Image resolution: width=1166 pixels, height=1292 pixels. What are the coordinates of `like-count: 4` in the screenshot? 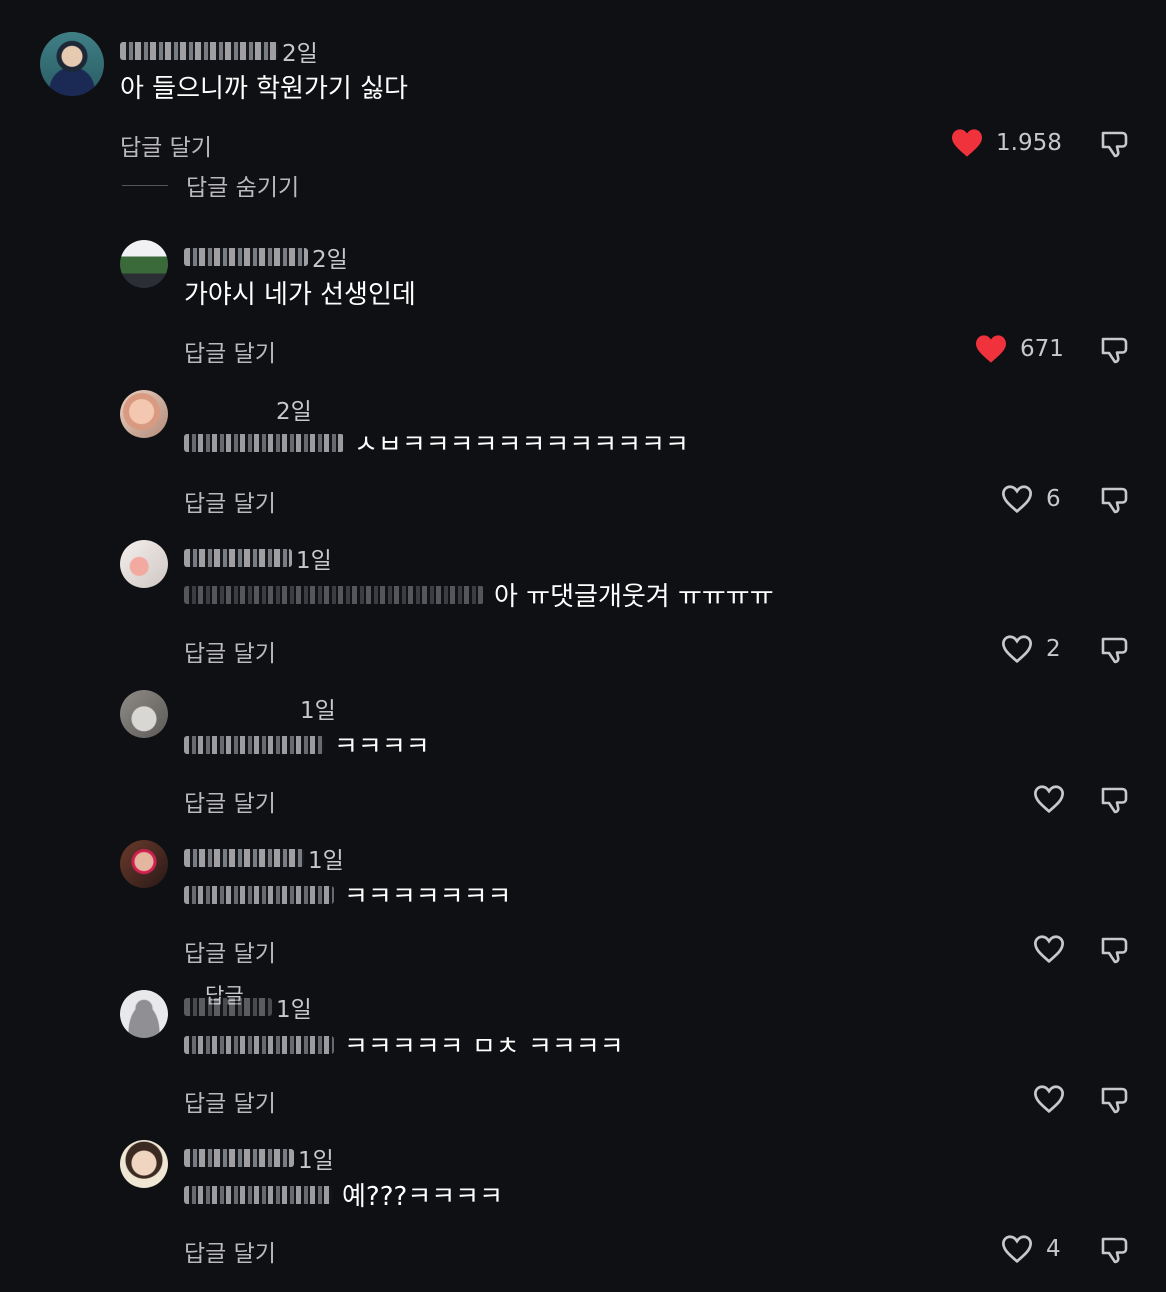 It's located at (1053, 1249).